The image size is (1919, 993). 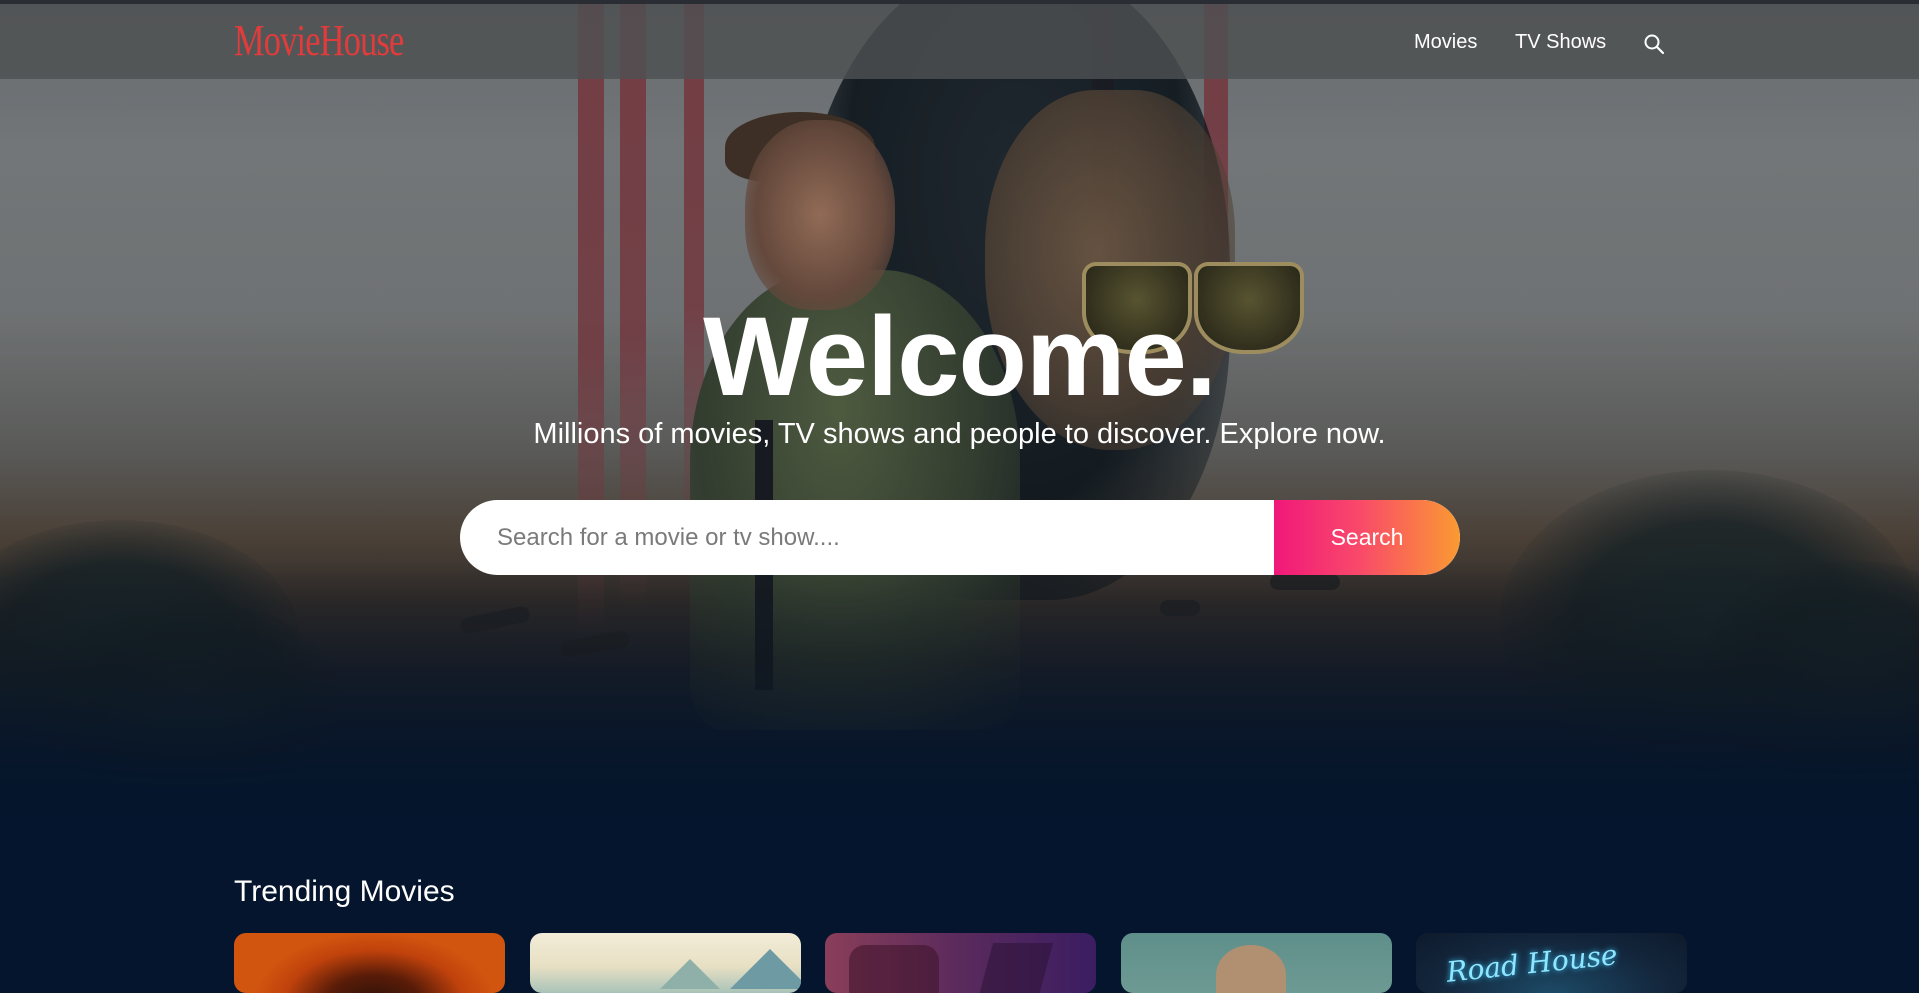 What do you see at coordinates (1367, 537) in the screenshot?
I see `search-button: Search` at bounding box center [1367, 537].